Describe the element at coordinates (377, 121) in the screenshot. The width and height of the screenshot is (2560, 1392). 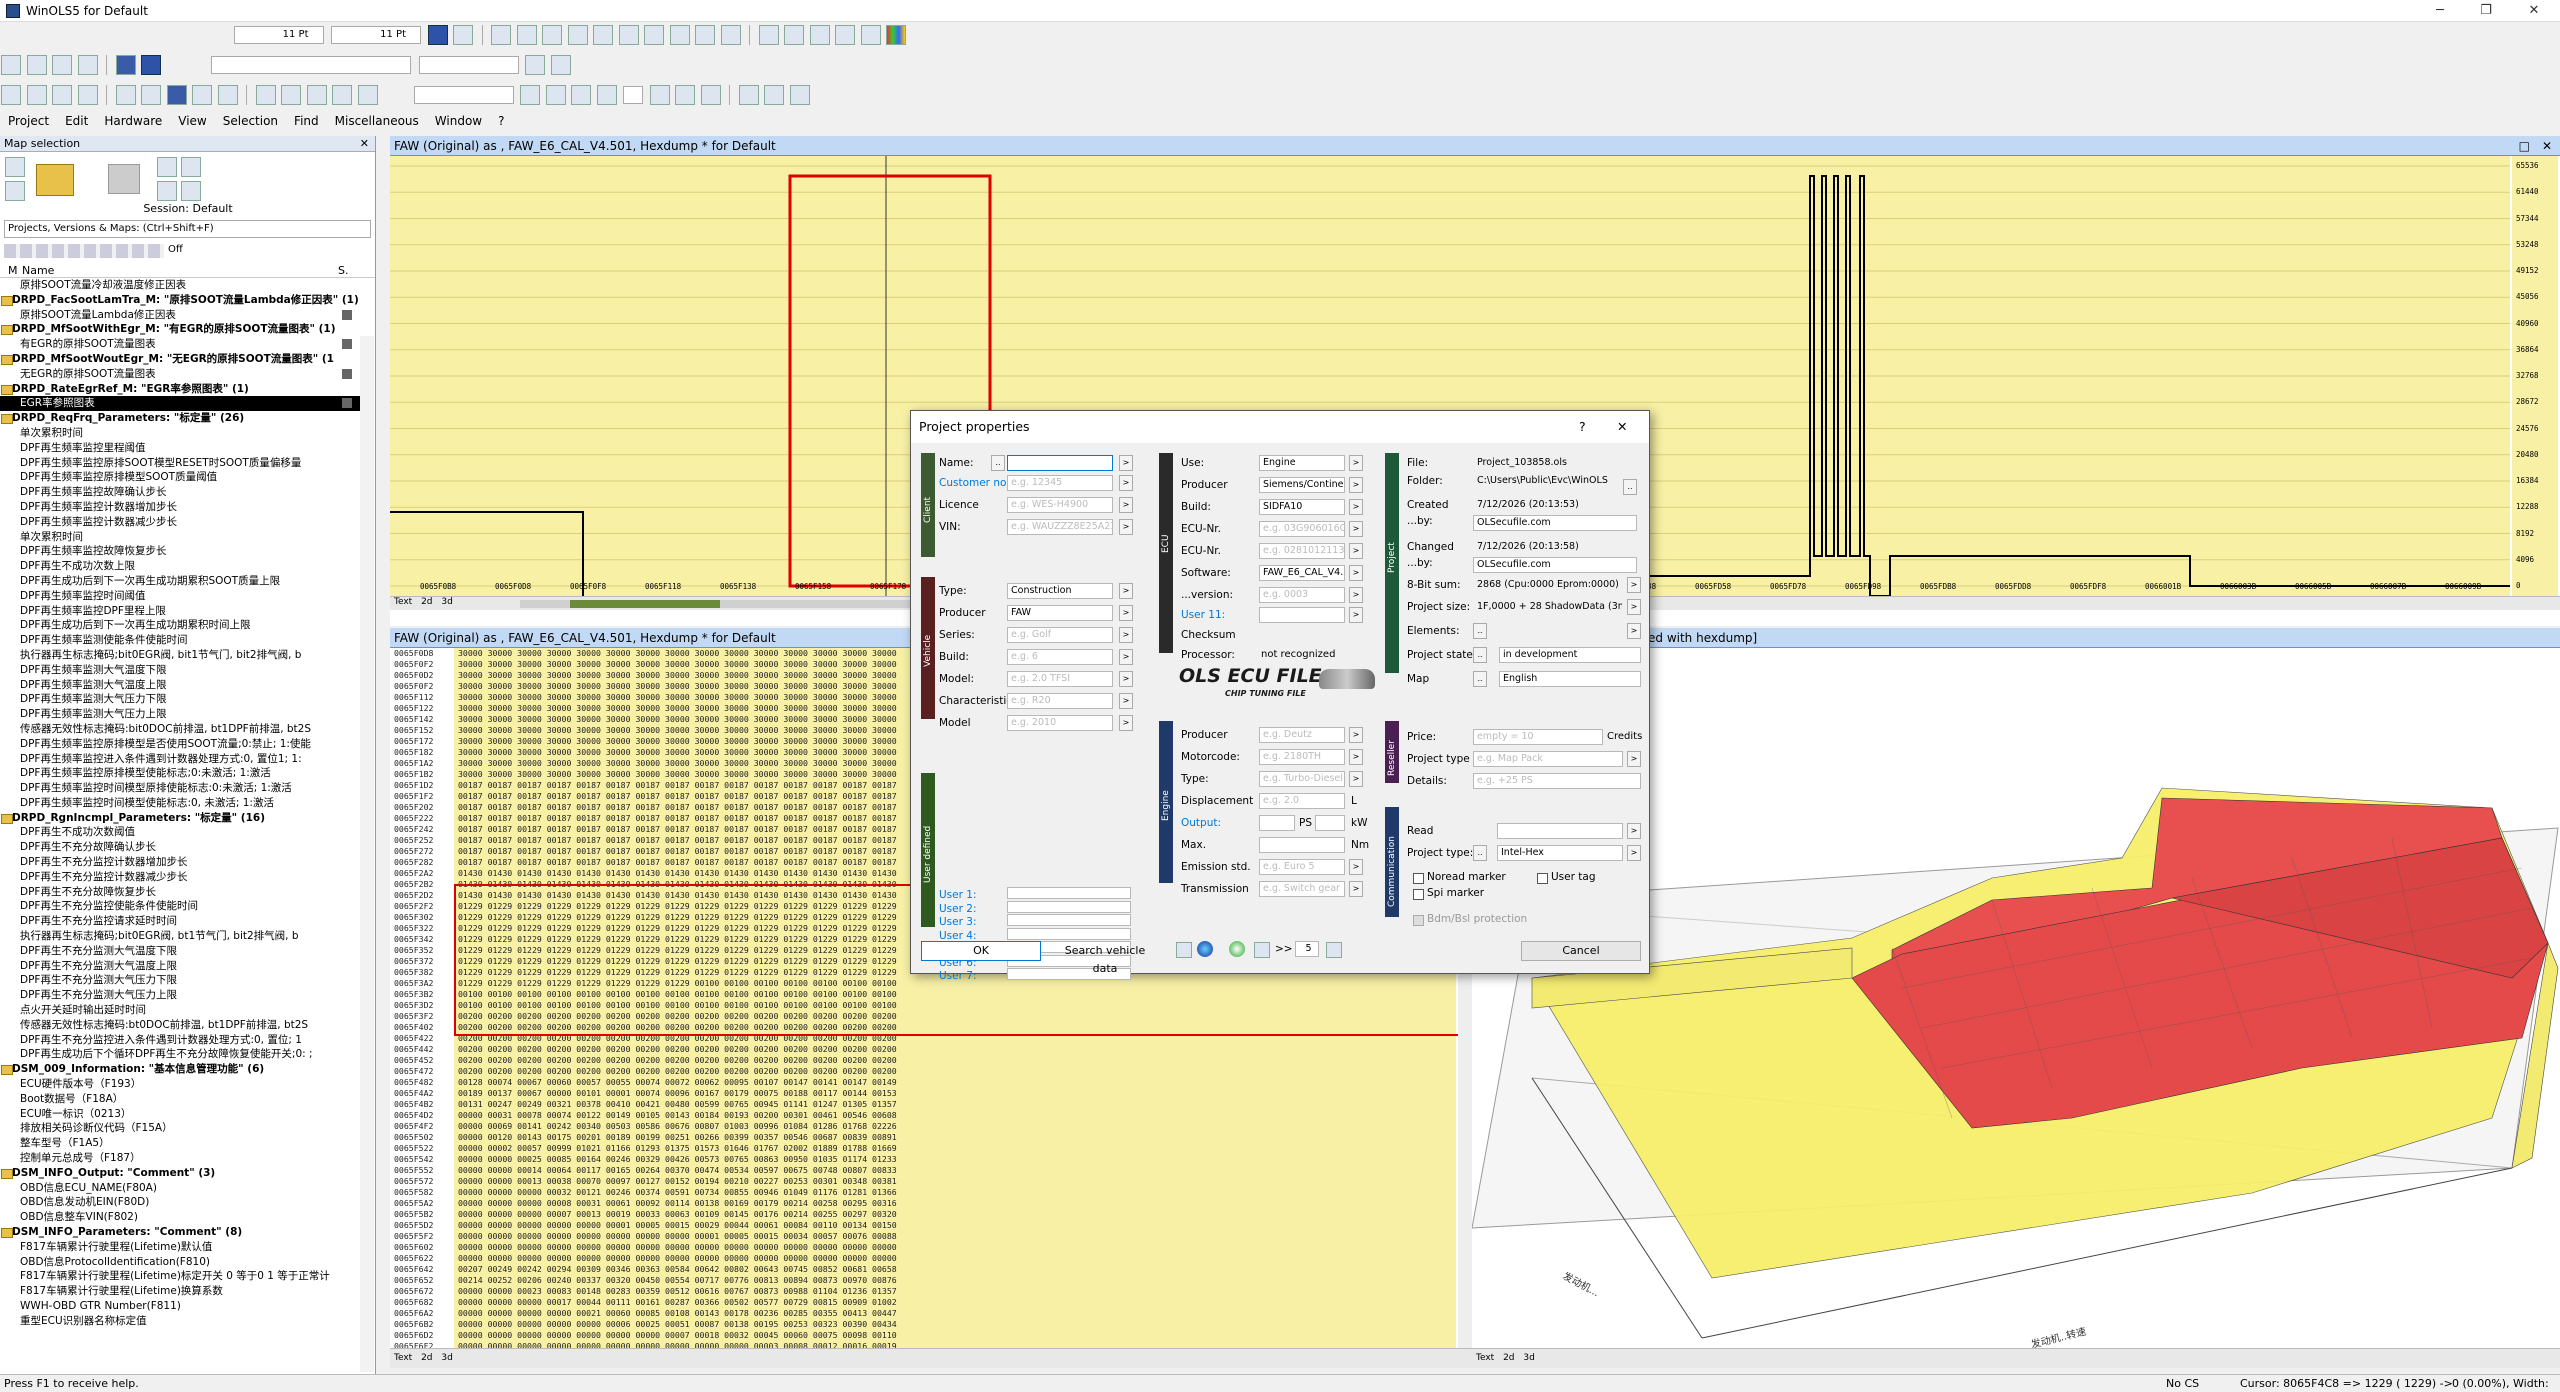
I see `menu-misc: Miscellaneous` at that location.